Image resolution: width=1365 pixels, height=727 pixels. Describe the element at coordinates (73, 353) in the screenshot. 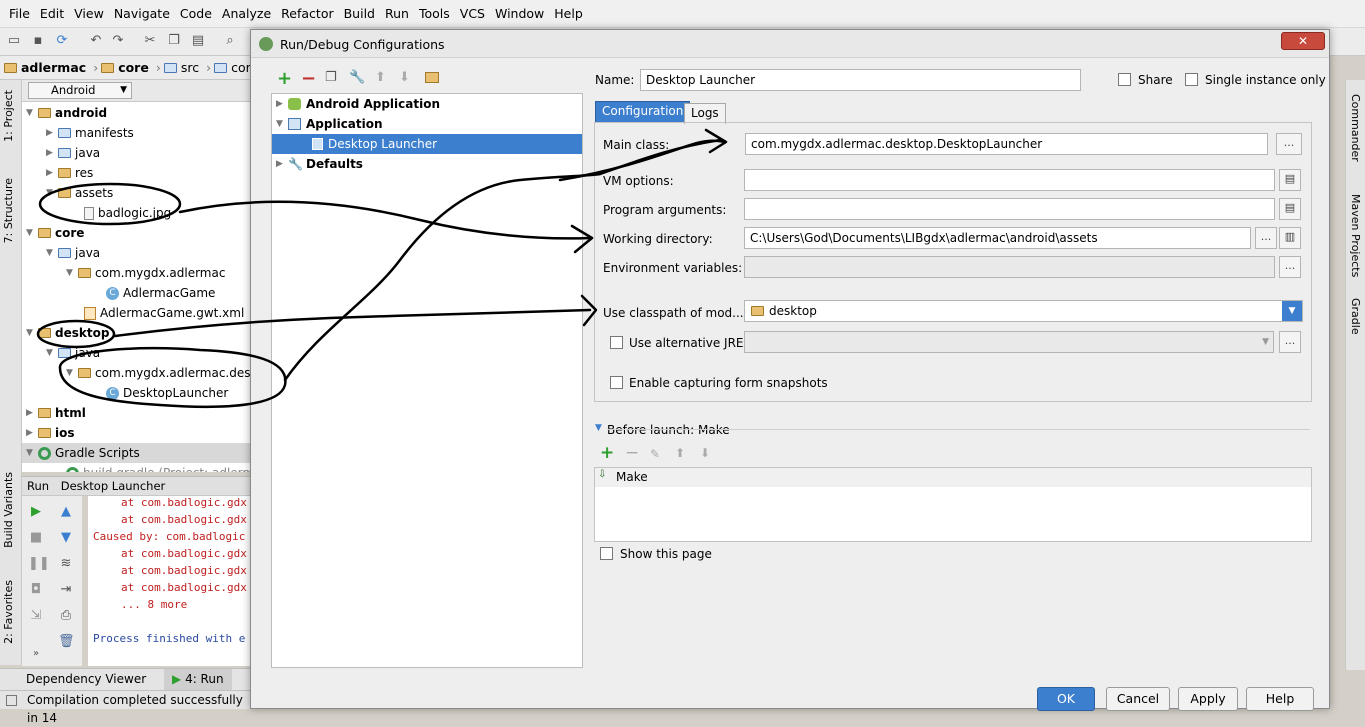

I see `tree-item: ▼ java` at that location.